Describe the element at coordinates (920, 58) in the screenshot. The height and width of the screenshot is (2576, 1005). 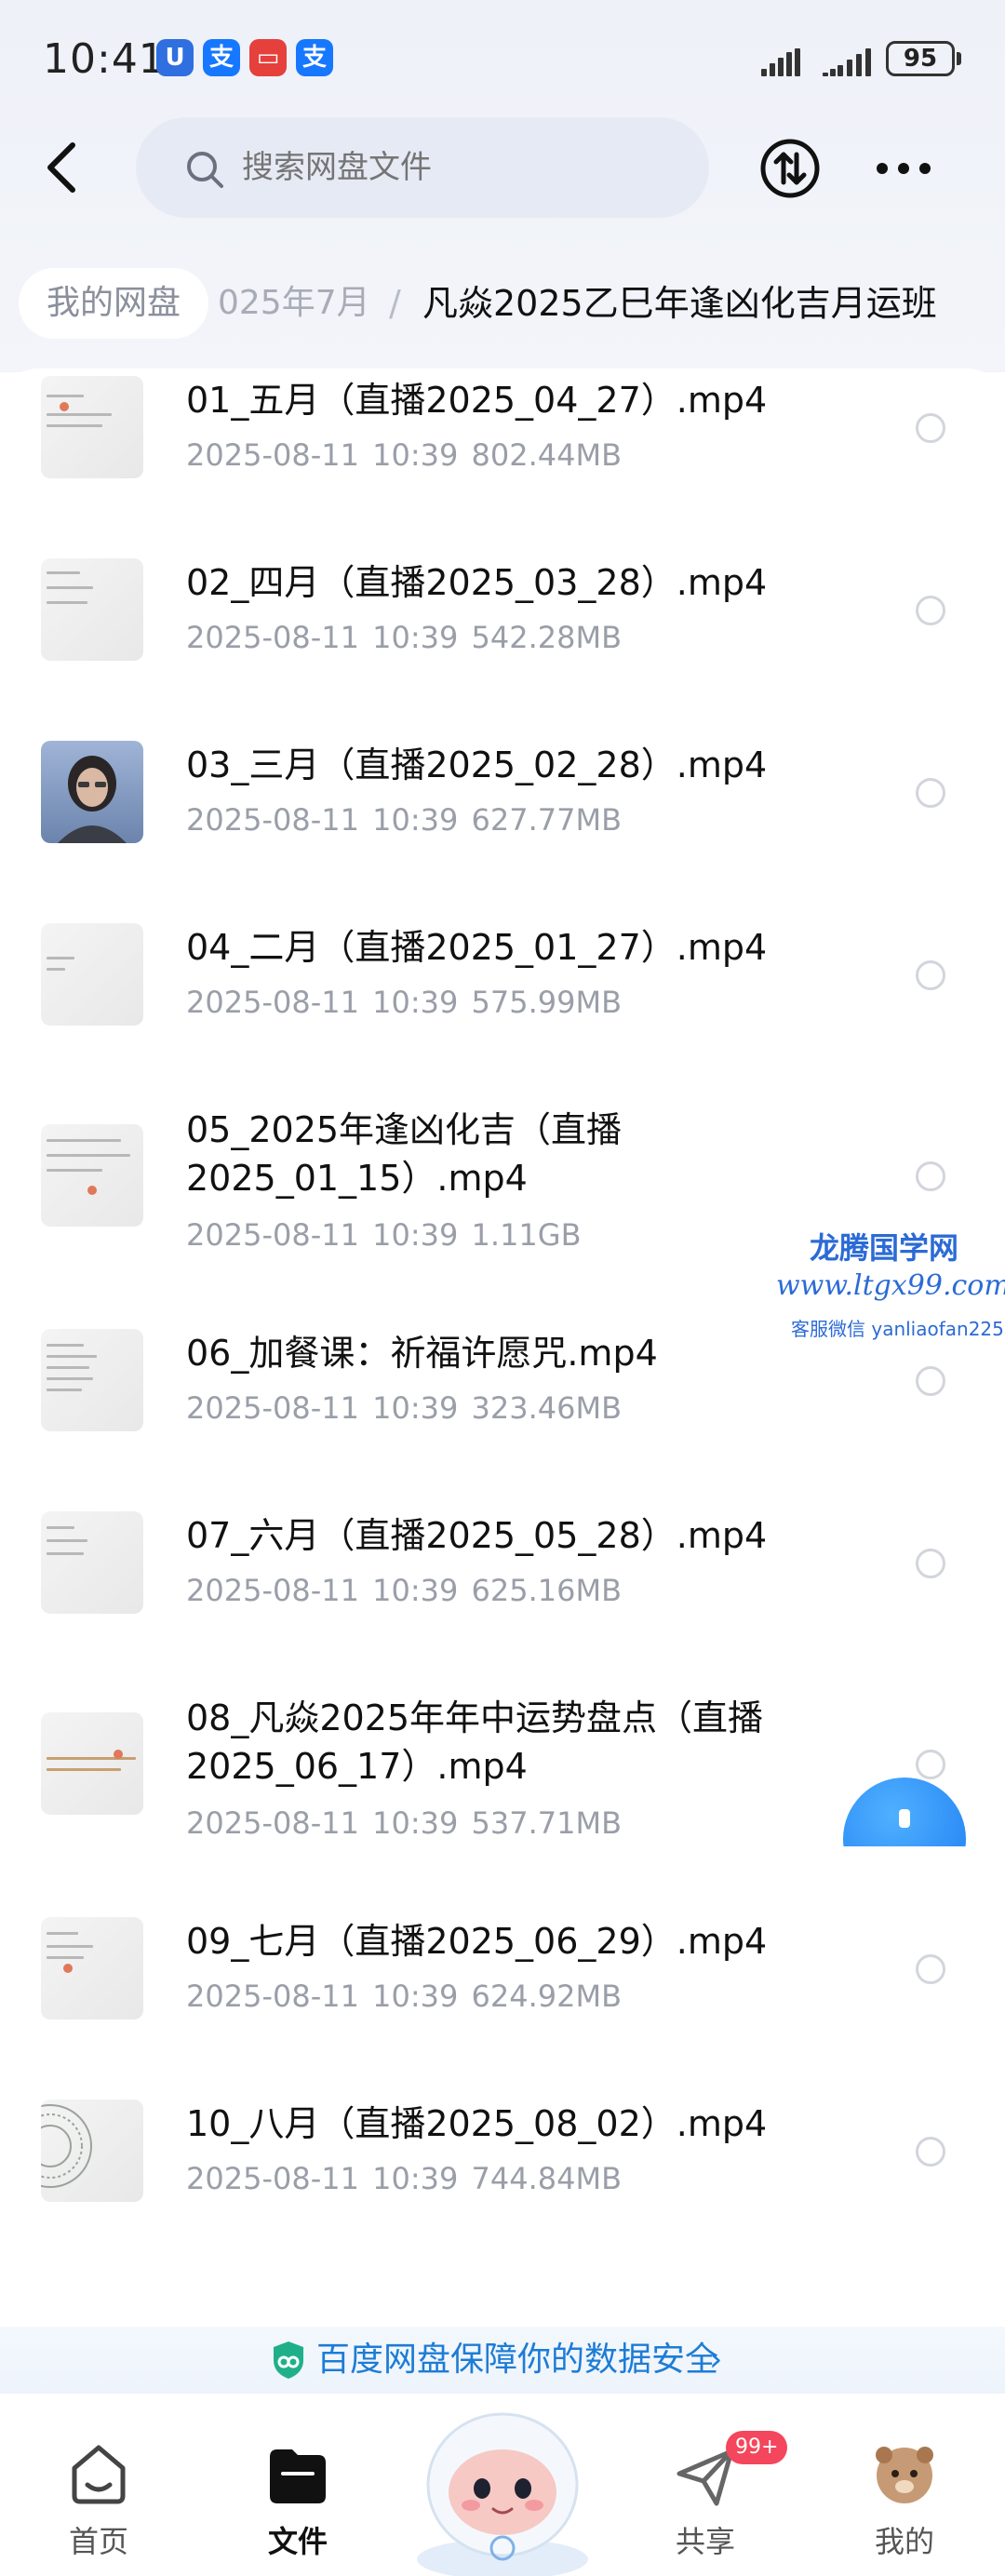
I see `battery-icon: 95` at that location.